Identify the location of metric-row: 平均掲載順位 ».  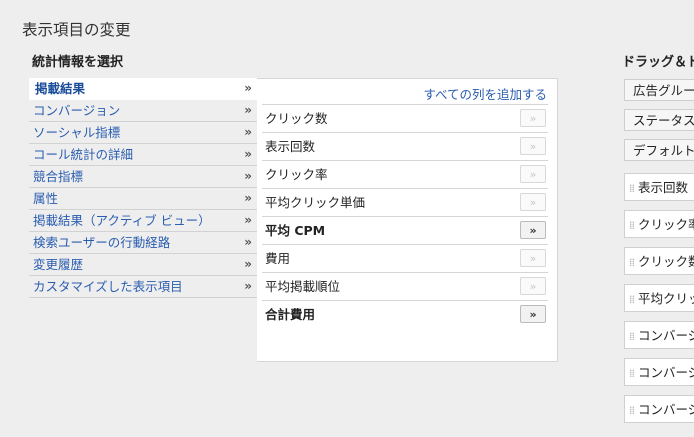
(405, 286).